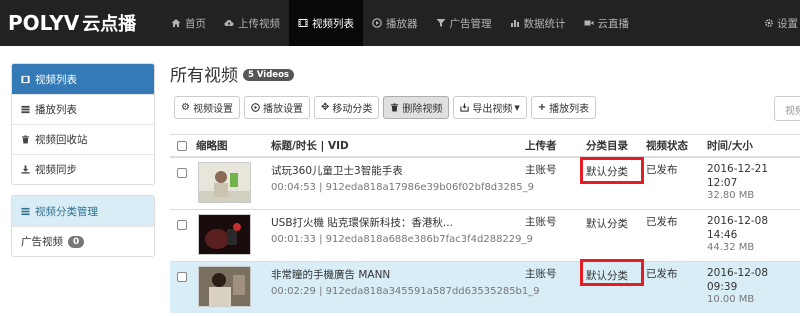 This screenshot has height=316, width=800. Describe the element at coordinates (738, 169) in the screenshot. I see `upload-date: 2016-12-21` at that location.